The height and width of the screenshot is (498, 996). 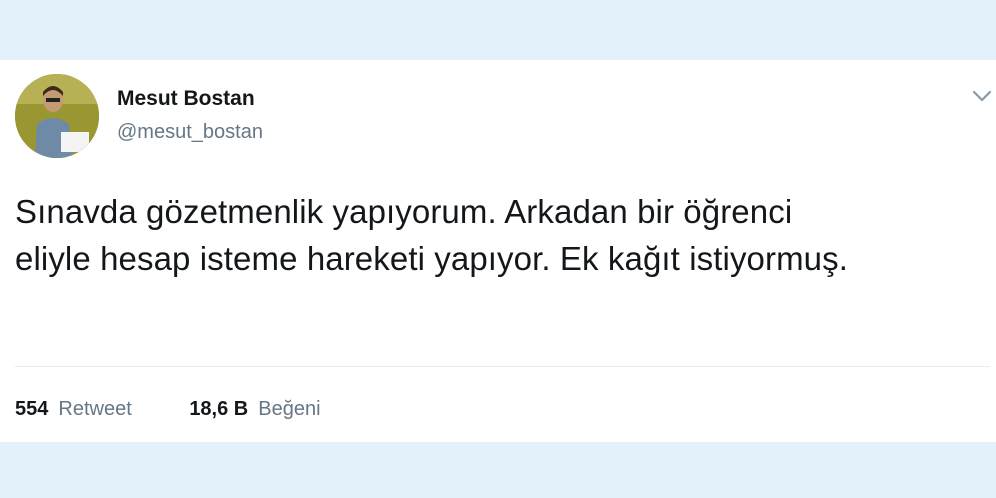 I want to click on tweet-stats: 554 Retweet 18,6 B Beğeni, so click(x=168, y=409).